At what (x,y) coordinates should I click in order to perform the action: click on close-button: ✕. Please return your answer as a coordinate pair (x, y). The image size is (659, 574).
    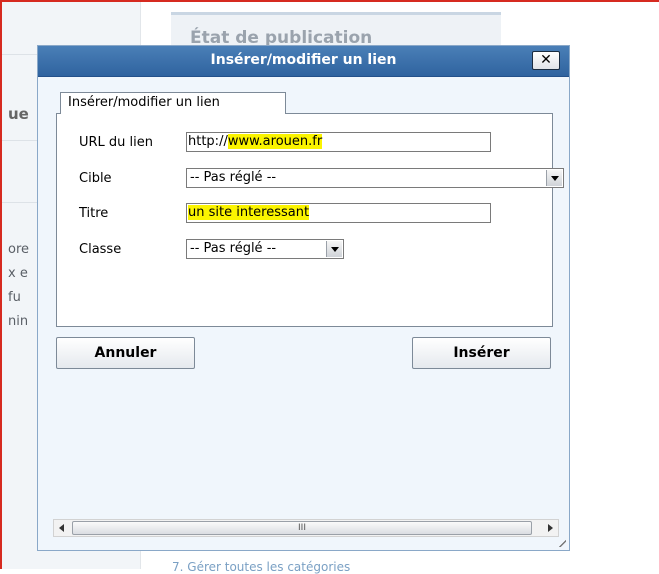
    Looking at the image, I should click on (546, 60).